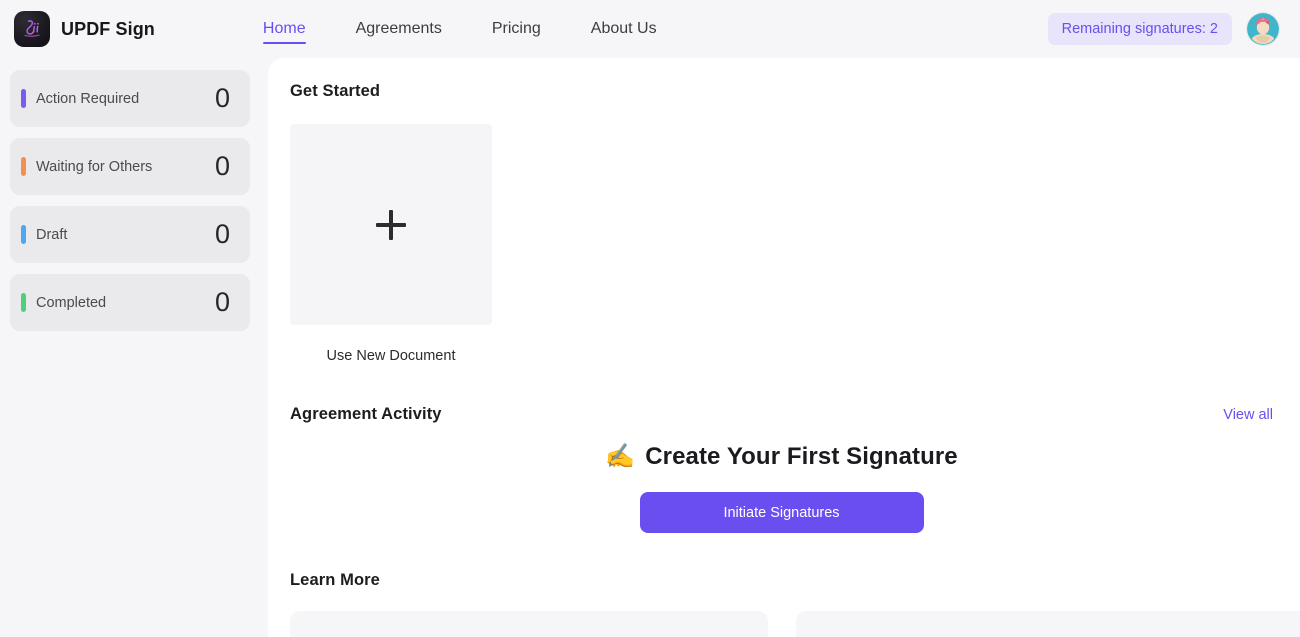 The height and width of the screenshot is (637, 1300). What do you see at coordinates (23, 166) in the screenshot?
I see `status-color-bar-waiting-for-others` at bounding box center [23, 166].